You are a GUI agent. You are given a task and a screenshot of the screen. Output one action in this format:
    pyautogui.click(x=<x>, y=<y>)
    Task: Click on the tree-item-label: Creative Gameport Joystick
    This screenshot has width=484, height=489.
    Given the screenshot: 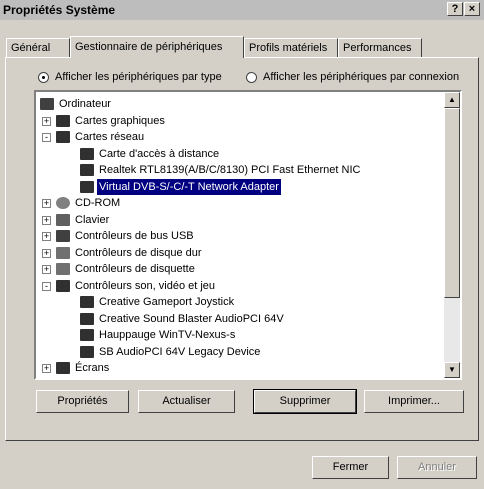 What is the action you would take?
    pyautogui.click(x=167, y=302)
    